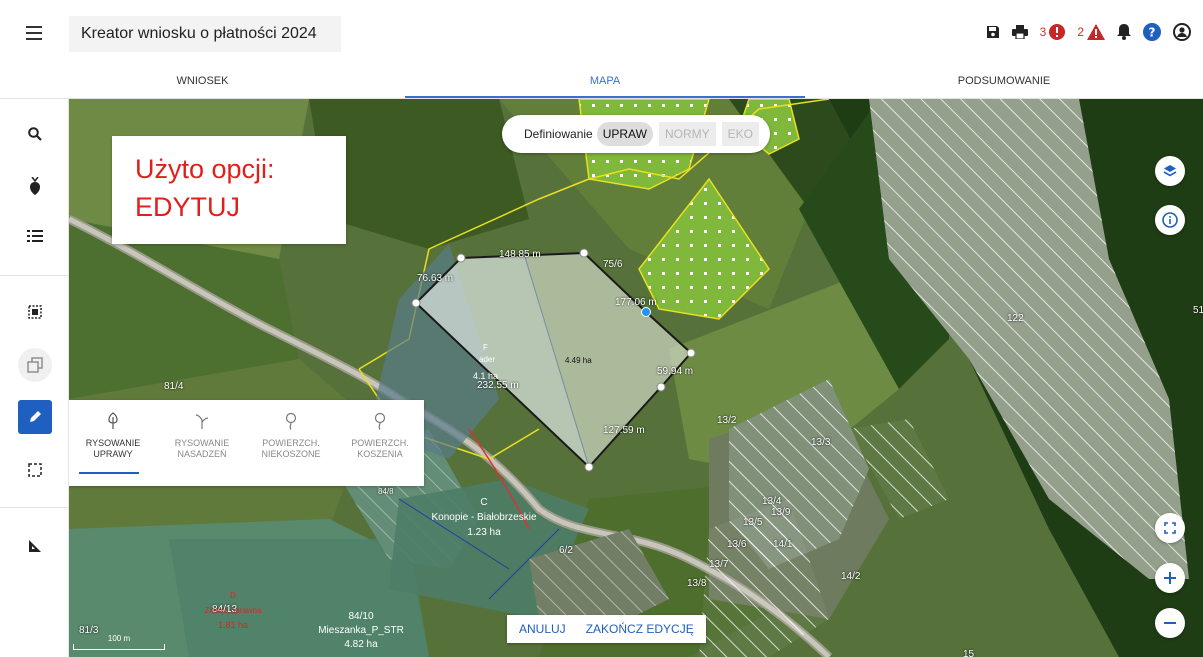  What do you see at coordinates (380, 436) in the screenshot?
I see `cut-area-button: POWIERZCH. KOSZENIA` at bounding box center [380, 436].